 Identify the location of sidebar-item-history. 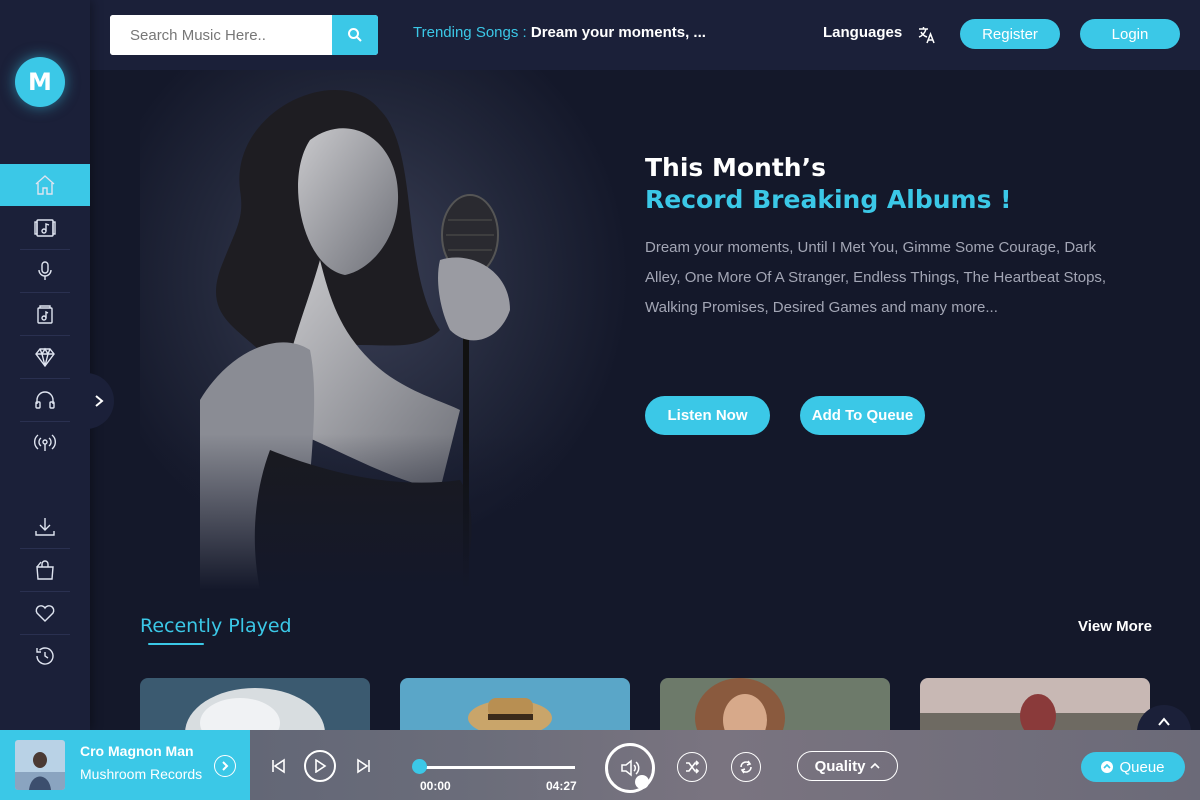
(45, 656).